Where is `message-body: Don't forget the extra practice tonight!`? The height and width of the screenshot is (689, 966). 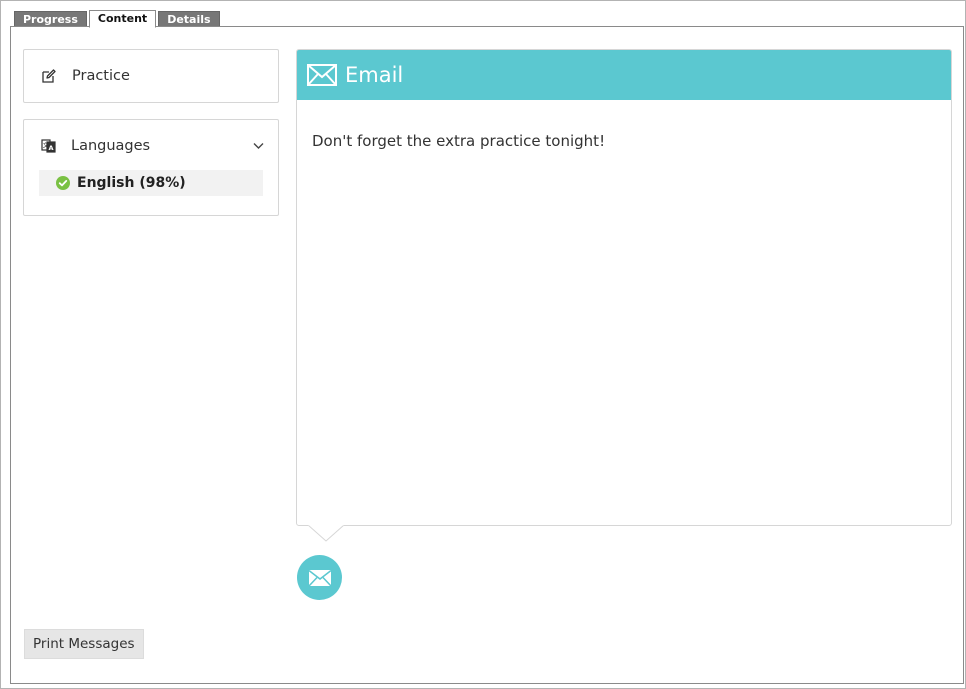
message-body: Don't forget the extra practice tonight! is located at coordinates (459, 141).